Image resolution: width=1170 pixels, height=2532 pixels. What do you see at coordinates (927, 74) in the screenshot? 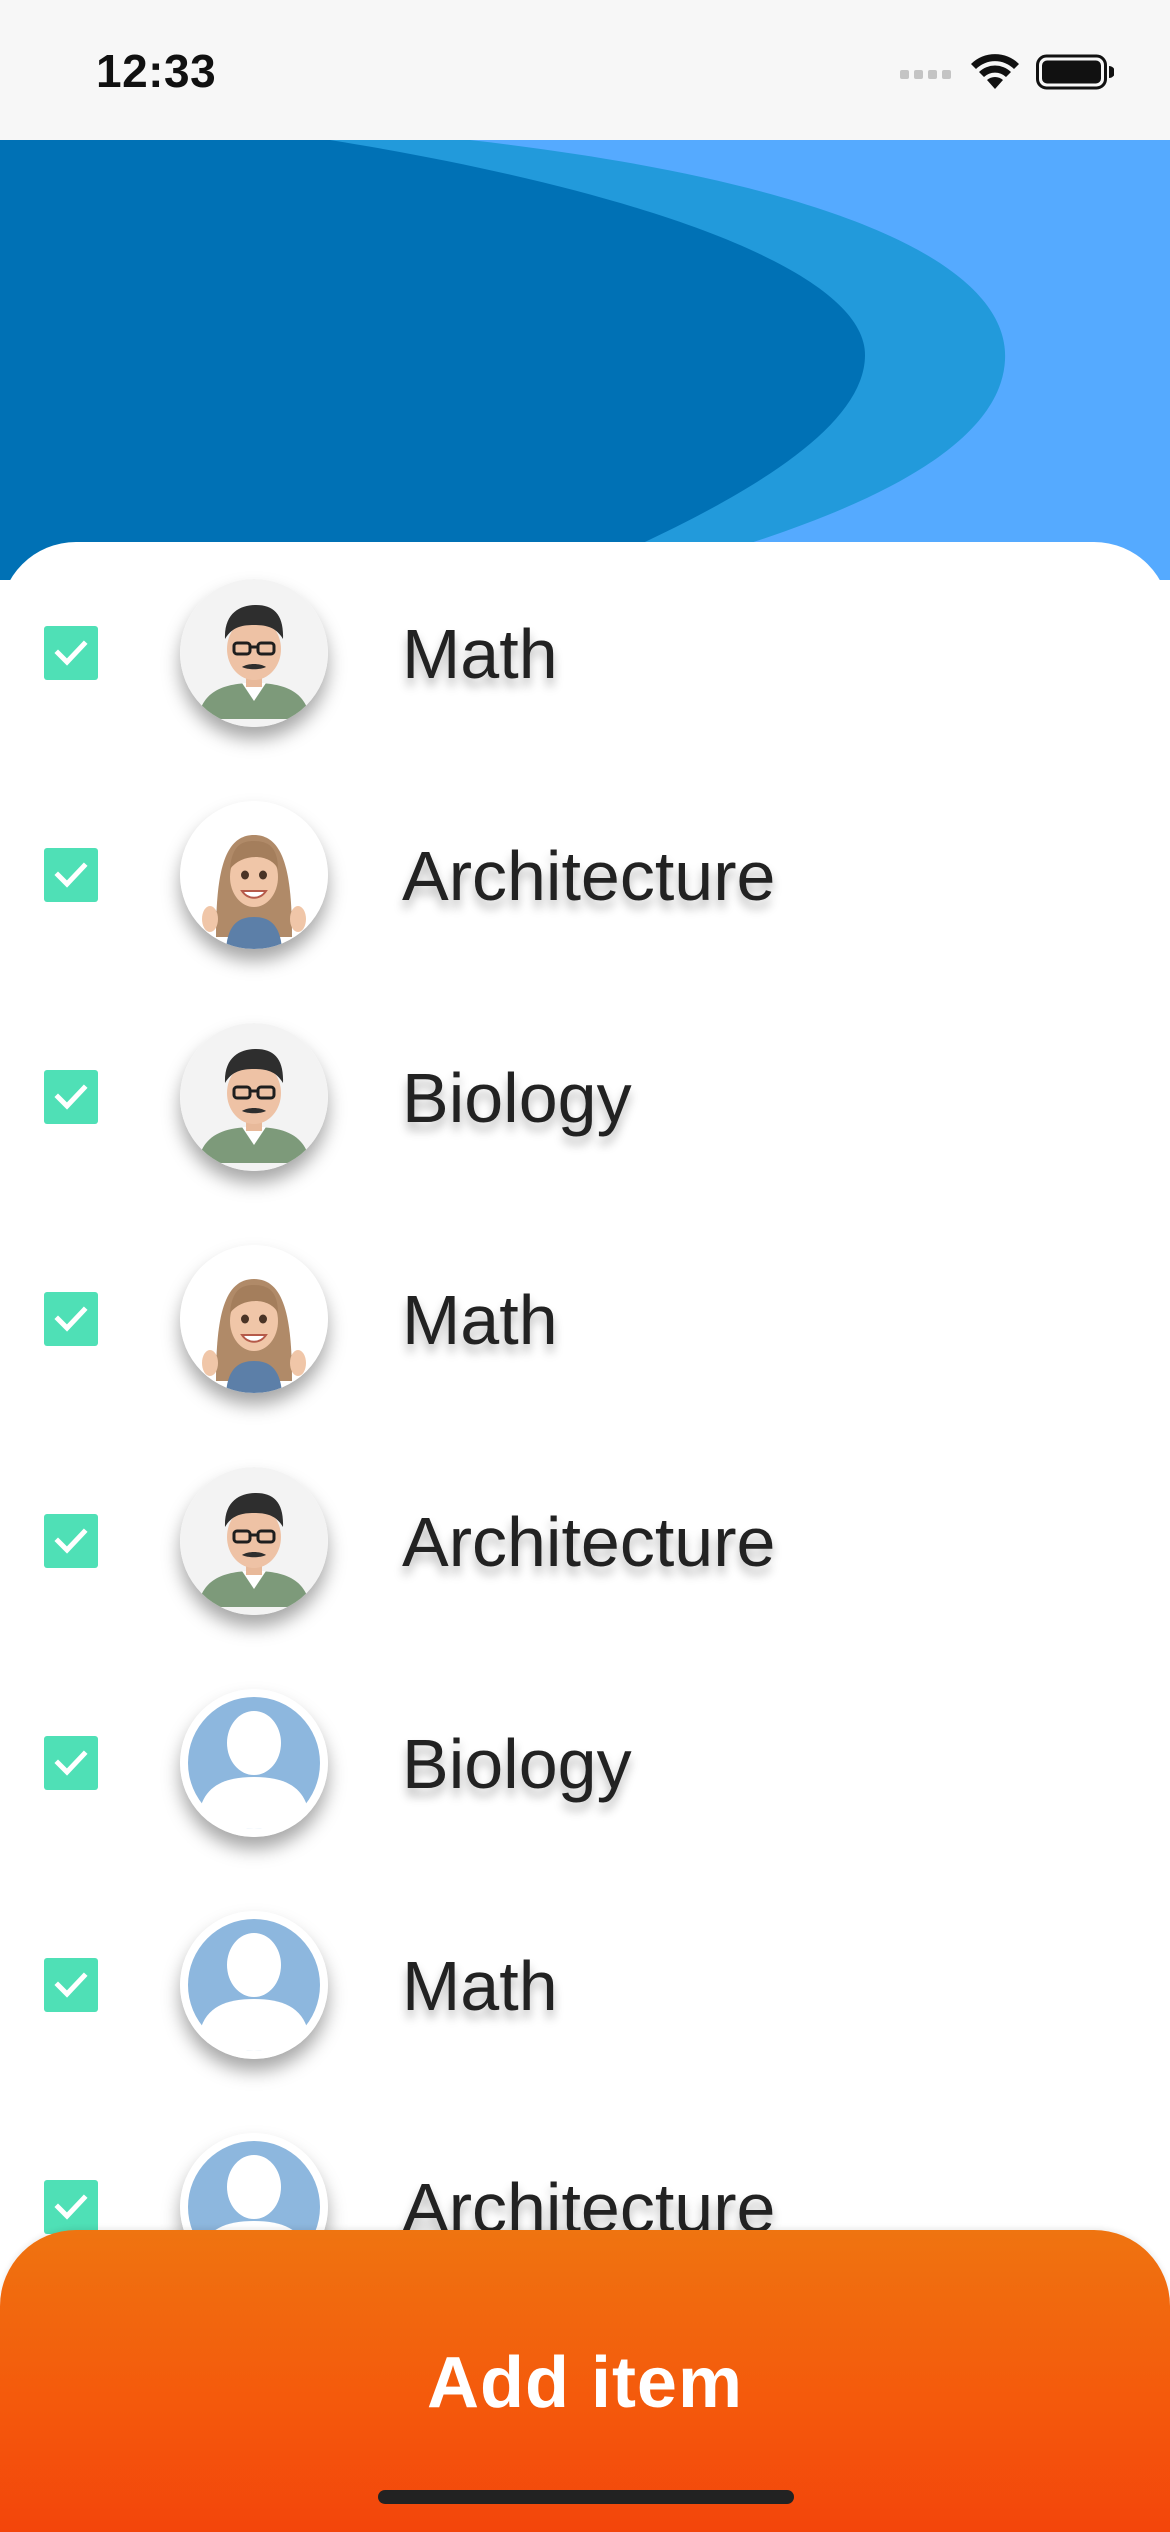
I see `cellular-signal-icon` at bounding box center [927, 74].